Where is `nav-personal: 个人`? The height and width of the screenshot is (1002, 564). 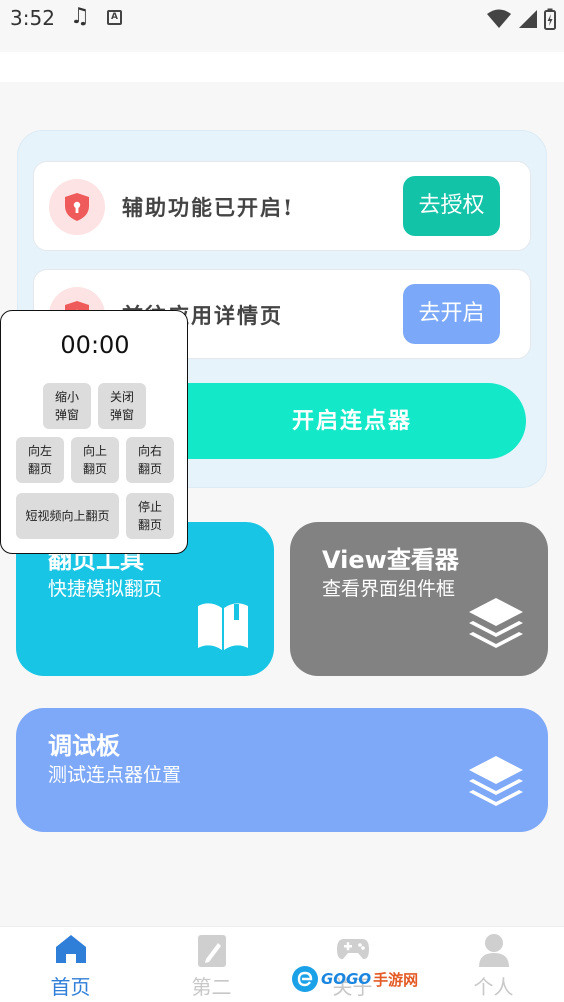 nav-personal: 个人 is located at coordinates (493, 964).